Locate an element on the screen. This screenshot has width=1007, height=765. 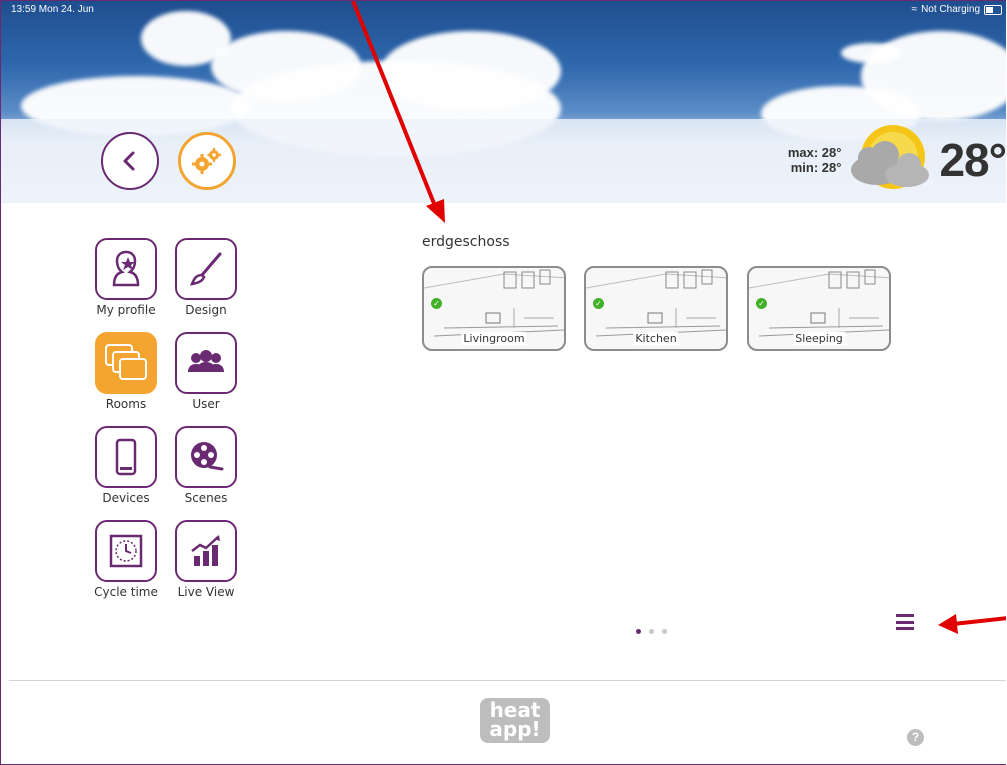
back-button is located at coordinates (130, 161).